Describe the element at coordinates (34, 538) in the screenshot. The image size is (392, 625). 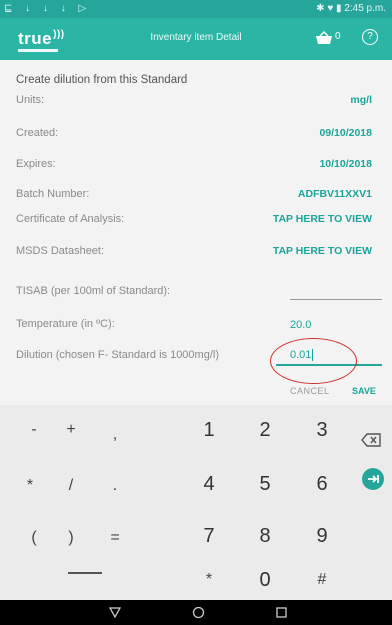
I see `key-open-paren: (` at that location.